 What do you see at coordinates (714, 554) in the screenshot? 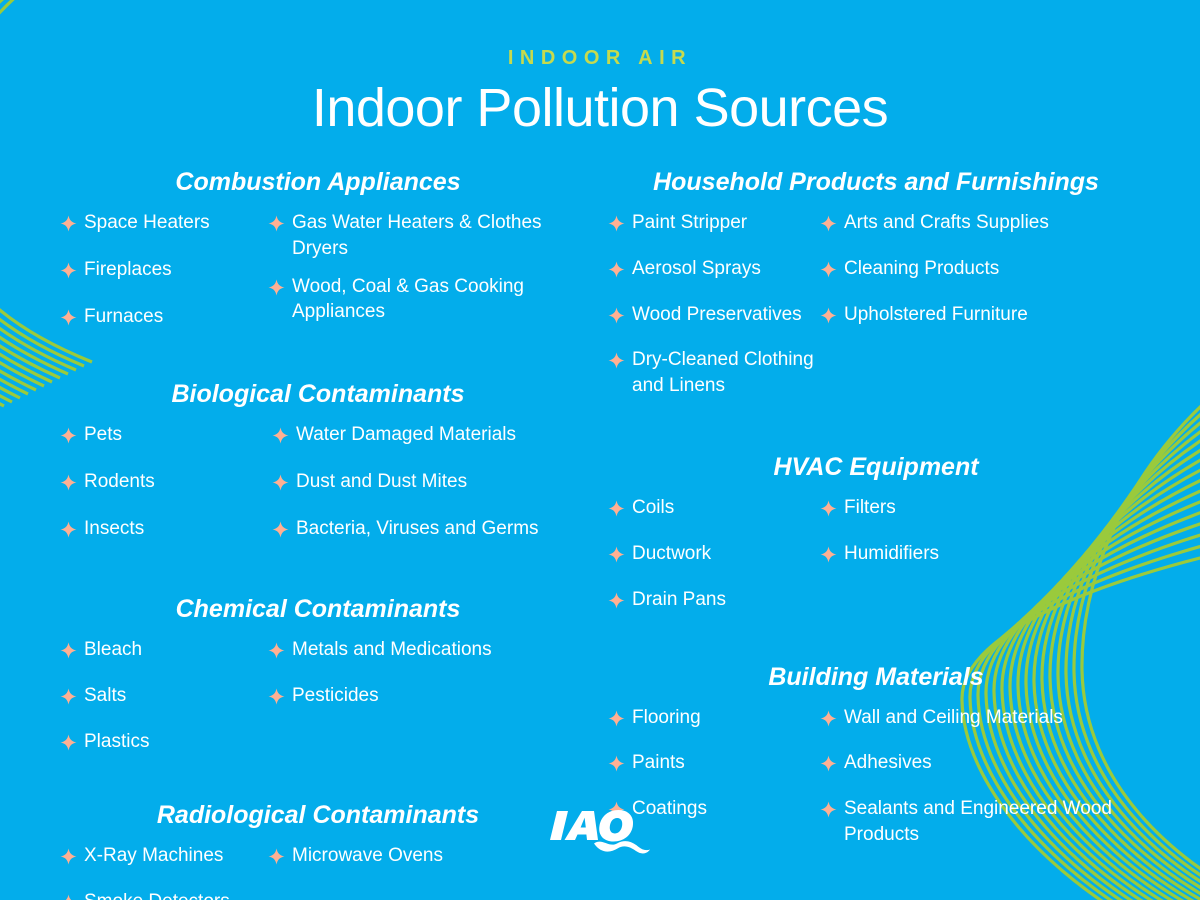
I see `list-item: Ductwork` at bounding box center [714, 554].